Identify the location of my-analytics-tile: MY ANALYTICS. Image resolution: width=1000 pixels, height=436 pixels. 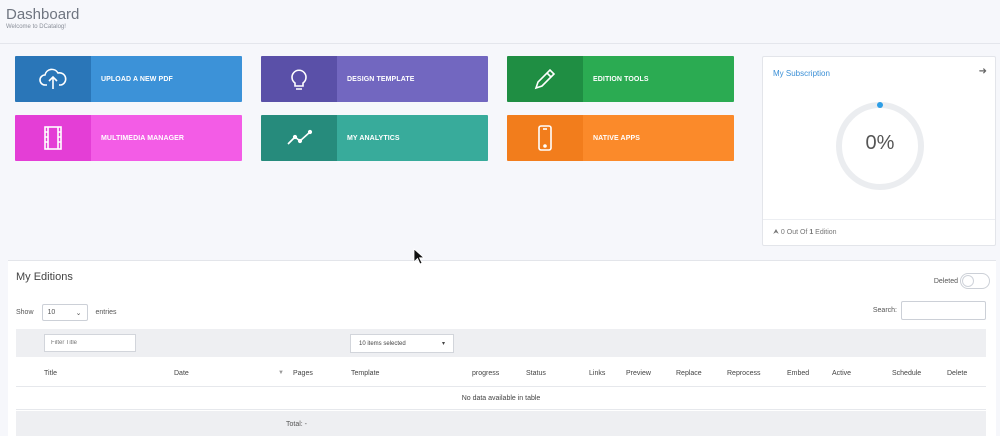
(374, 138).